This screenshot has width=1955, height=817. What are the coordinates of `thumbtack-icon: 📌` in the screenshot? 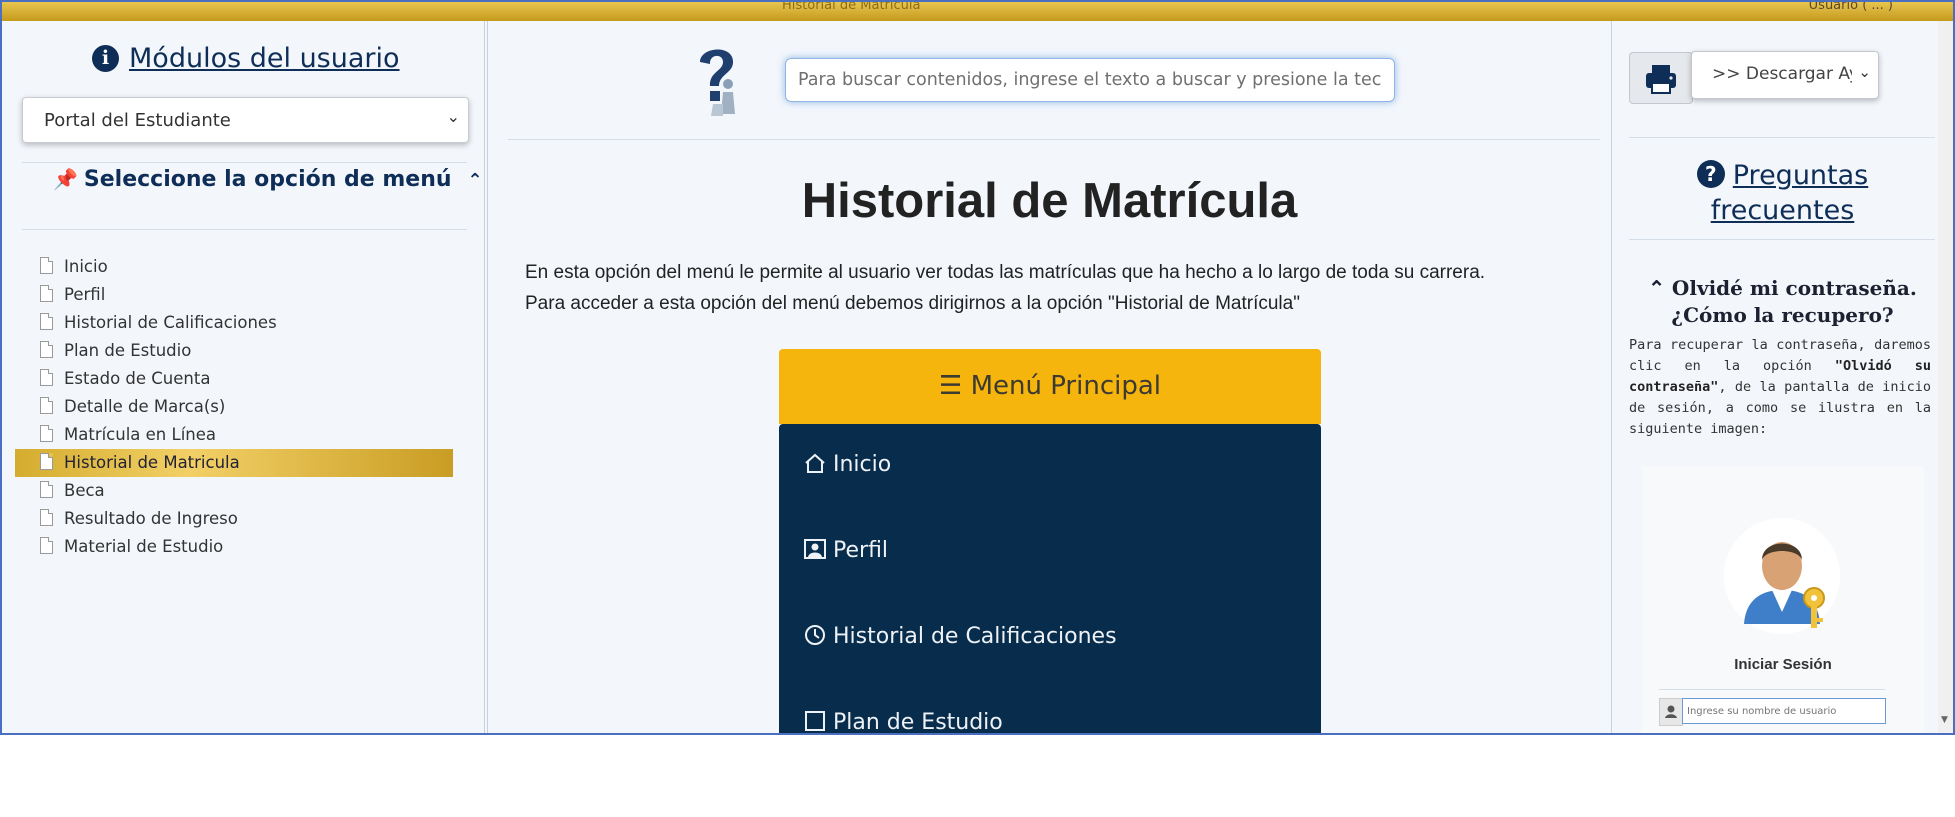 It's located at (65, 179).